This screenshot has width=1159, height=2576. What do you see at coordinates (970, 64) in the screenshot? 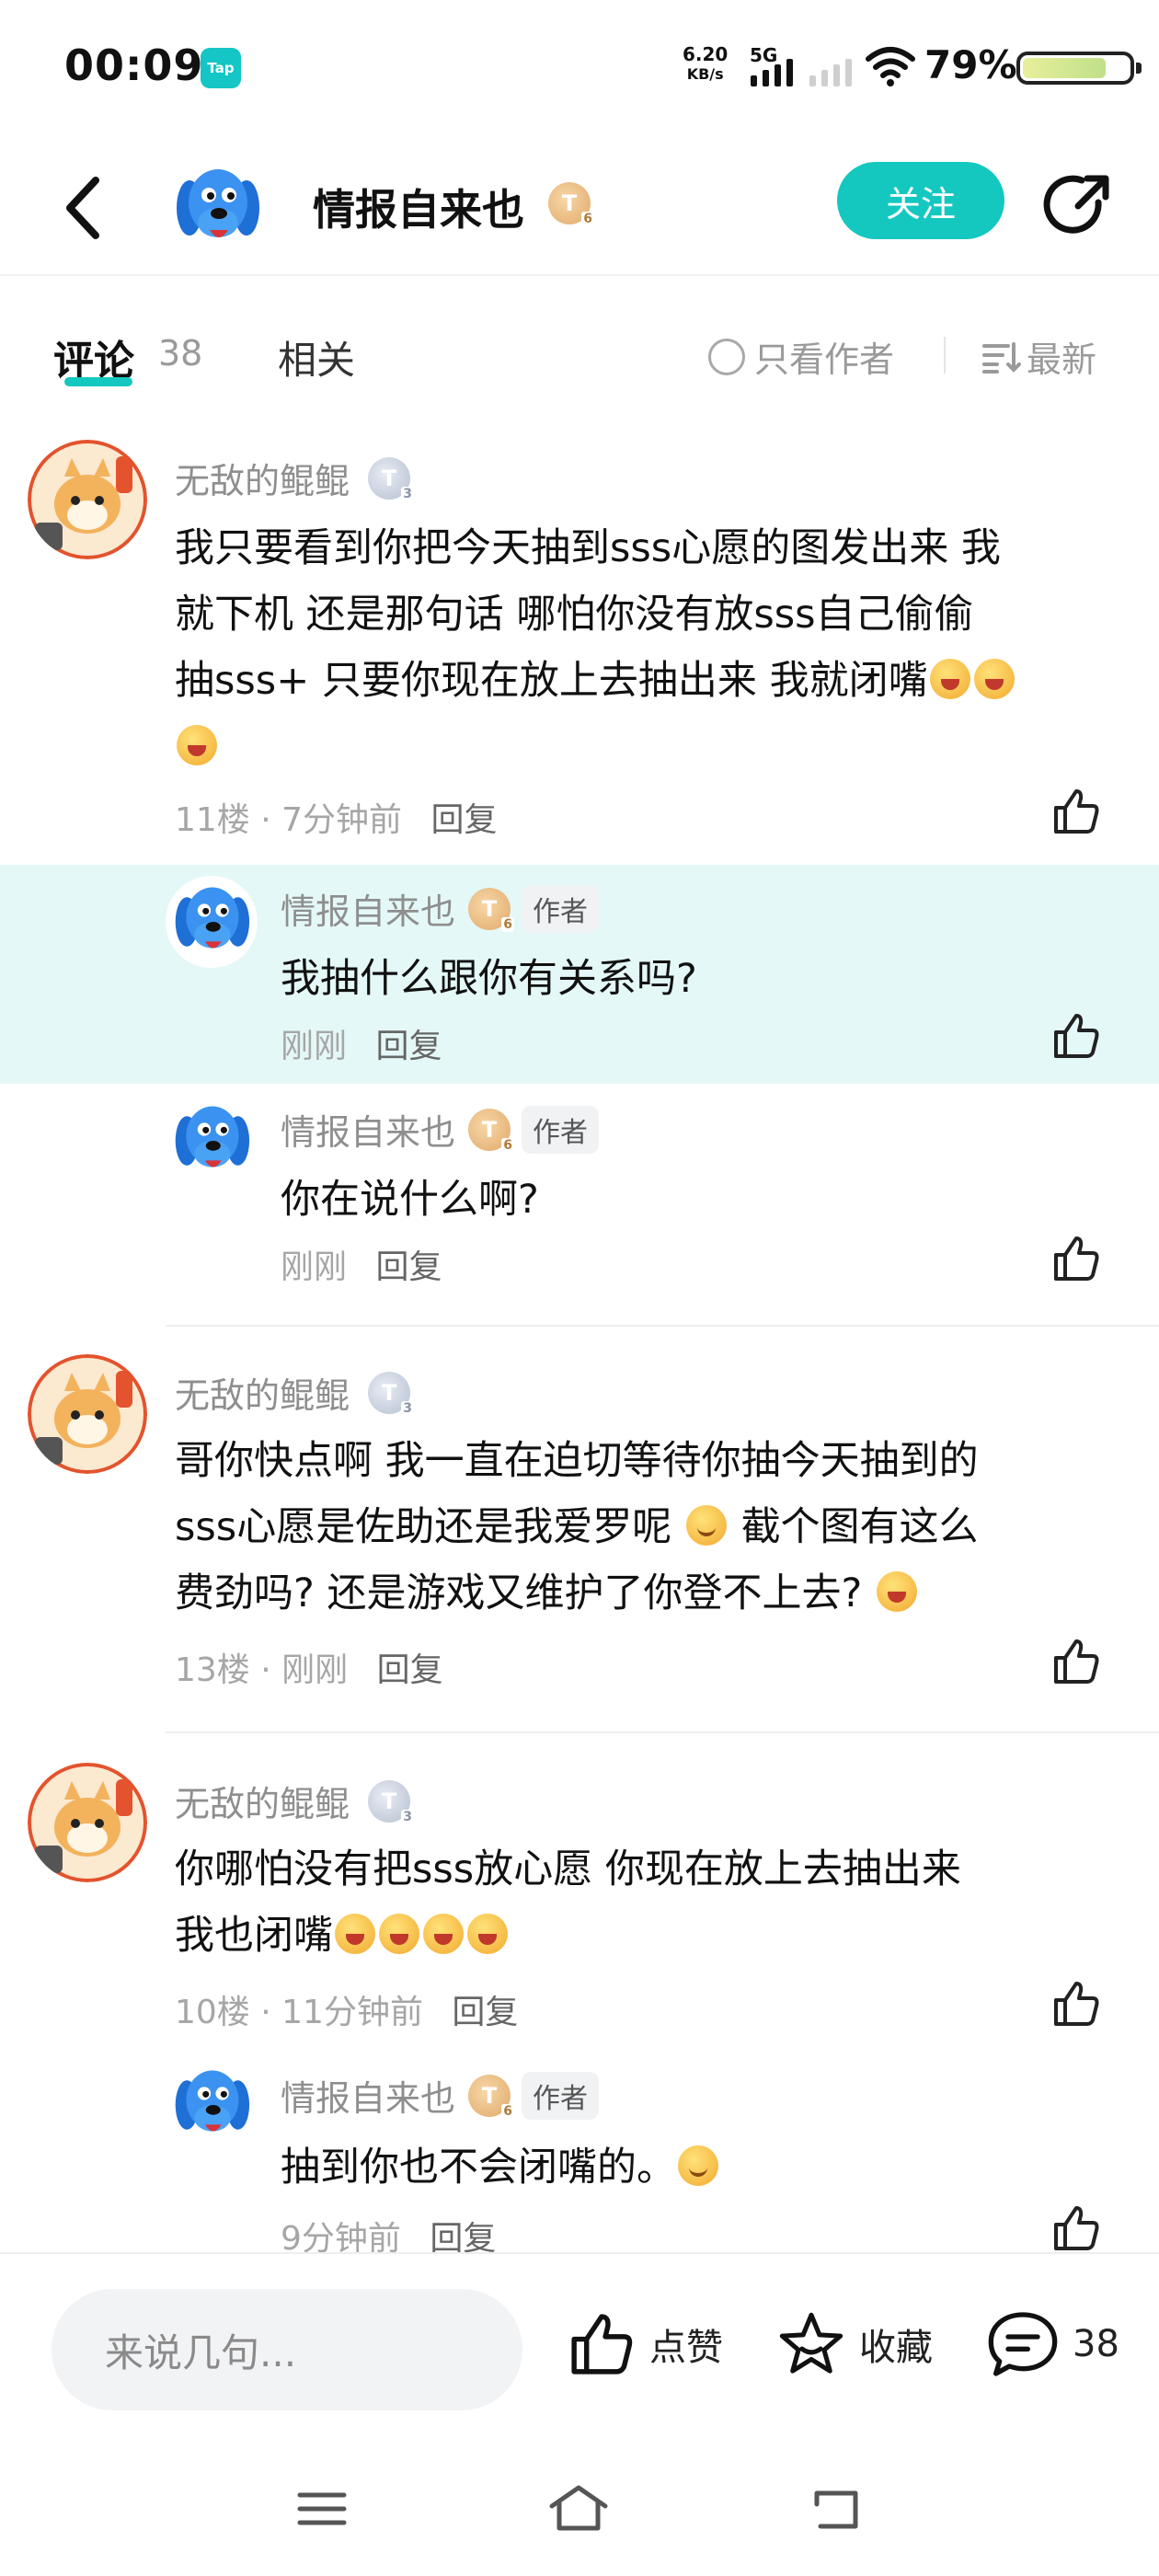
I see `battery-percent: 79%` at bounding box center [970, 64].